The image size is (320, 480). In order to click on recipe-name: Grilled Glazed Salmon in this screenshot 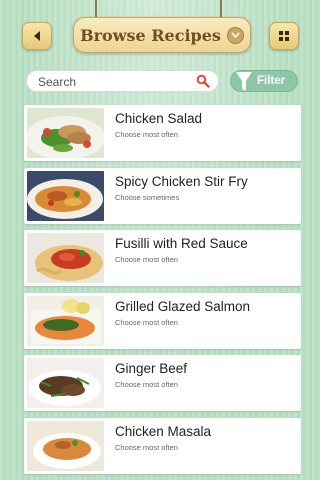, I will do `click(183, 306)`.